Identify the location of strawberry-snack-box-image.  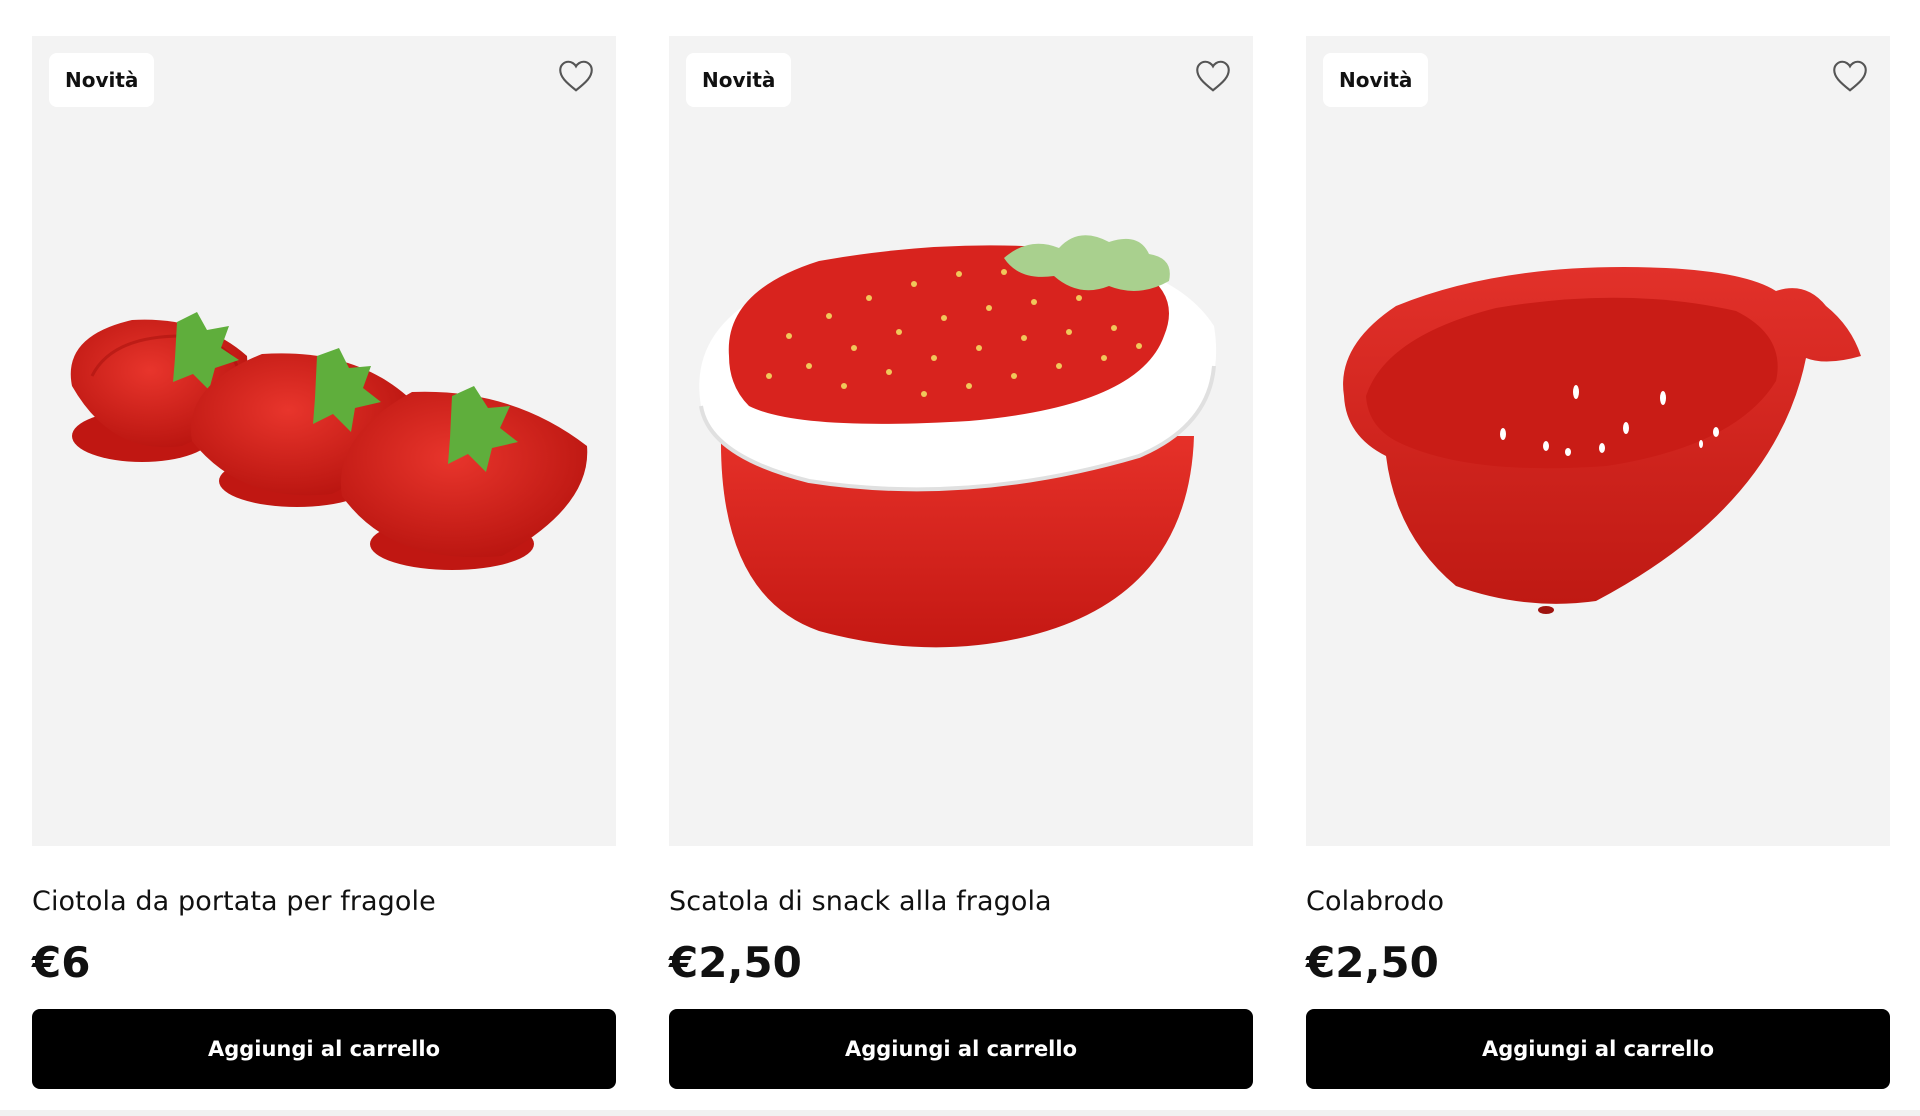
(958, 441).